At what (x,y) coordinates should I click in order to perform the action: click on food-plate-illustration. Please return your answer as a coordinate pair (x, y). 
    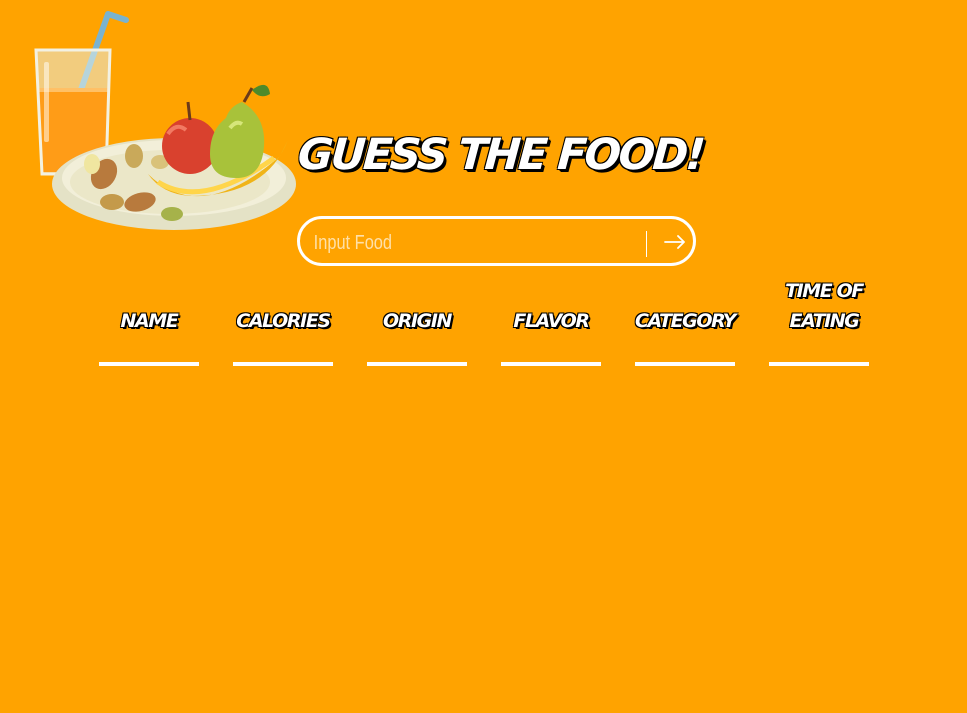
    Looking at the image, I should click on (165, 120).